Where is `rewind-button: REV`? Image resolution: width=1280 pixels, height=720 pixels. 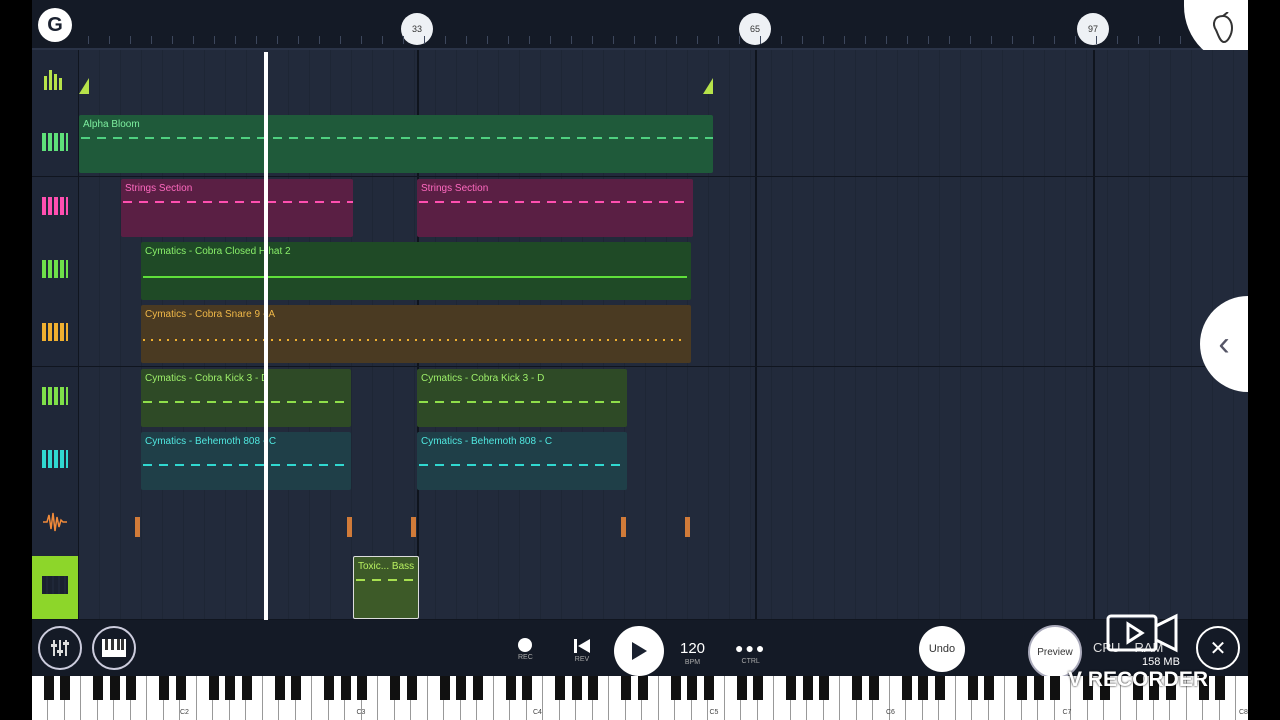 rewind-button: REV is located at coordinates (582, 650).